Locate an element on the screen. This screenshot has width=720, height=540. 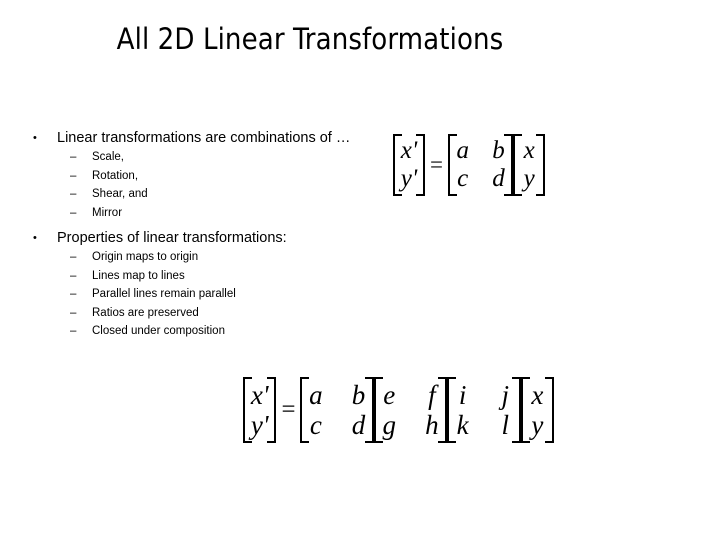
matrix-cell: h is located at coordinates (432, 425).